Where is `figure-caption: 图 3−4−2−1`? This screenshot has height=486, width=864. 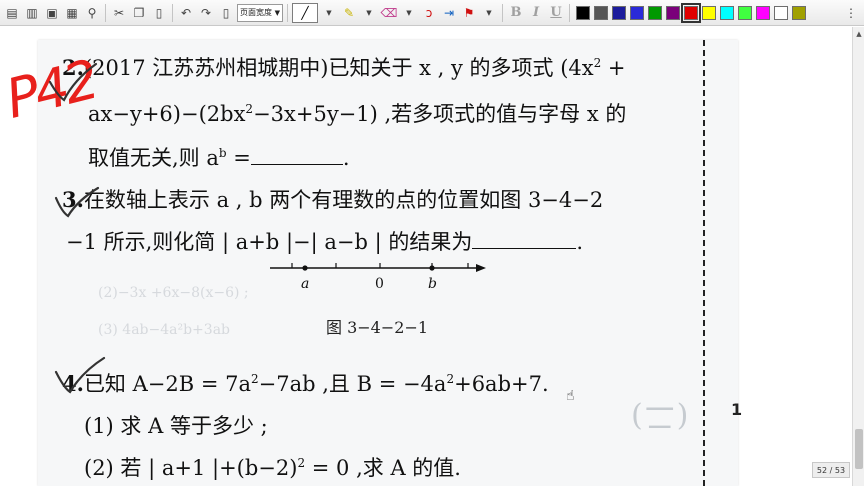 figure-caption: 图 3−4−2−1 is located at coordinates (377, 327).